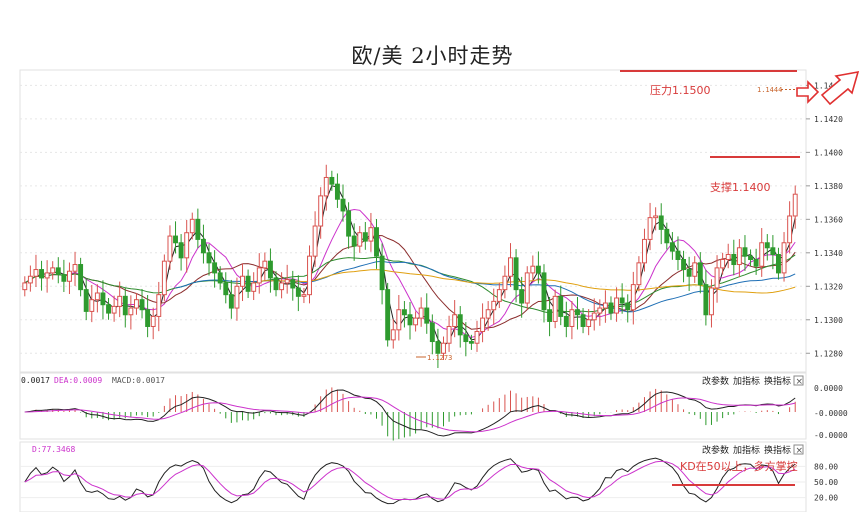  What do you see at coordinates (826, 466) in the screenshot?
I see `kd-tick-label: 80.00` at bounding box center [826, 466].